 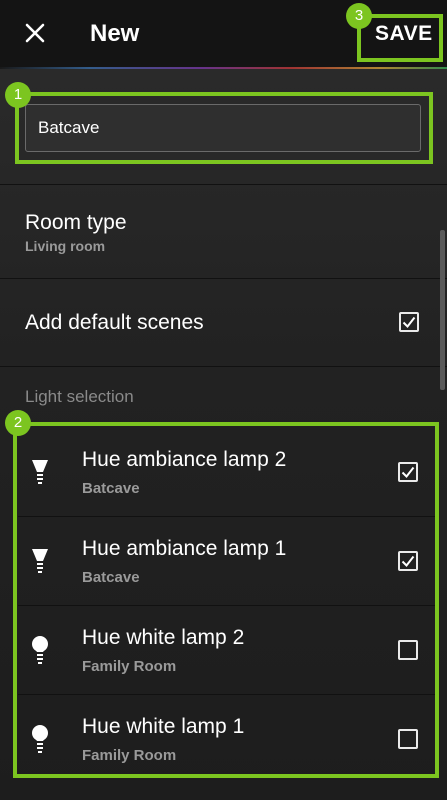 I want to click on annotation-badge: 1, so click(x=18, y=95).